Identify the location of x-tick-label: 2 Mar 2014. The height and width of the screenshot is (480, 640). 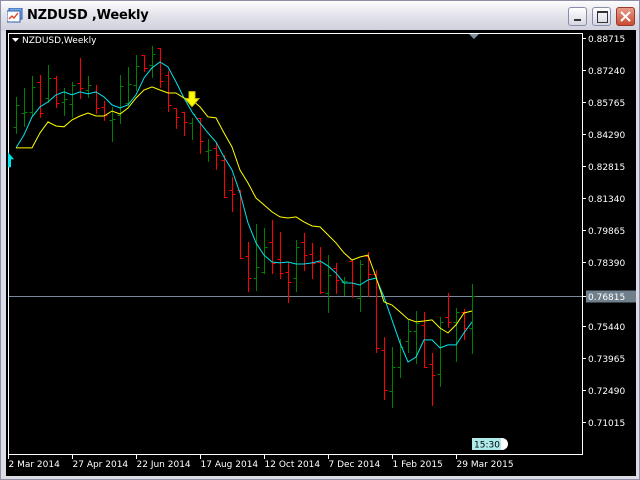
(35, 465).